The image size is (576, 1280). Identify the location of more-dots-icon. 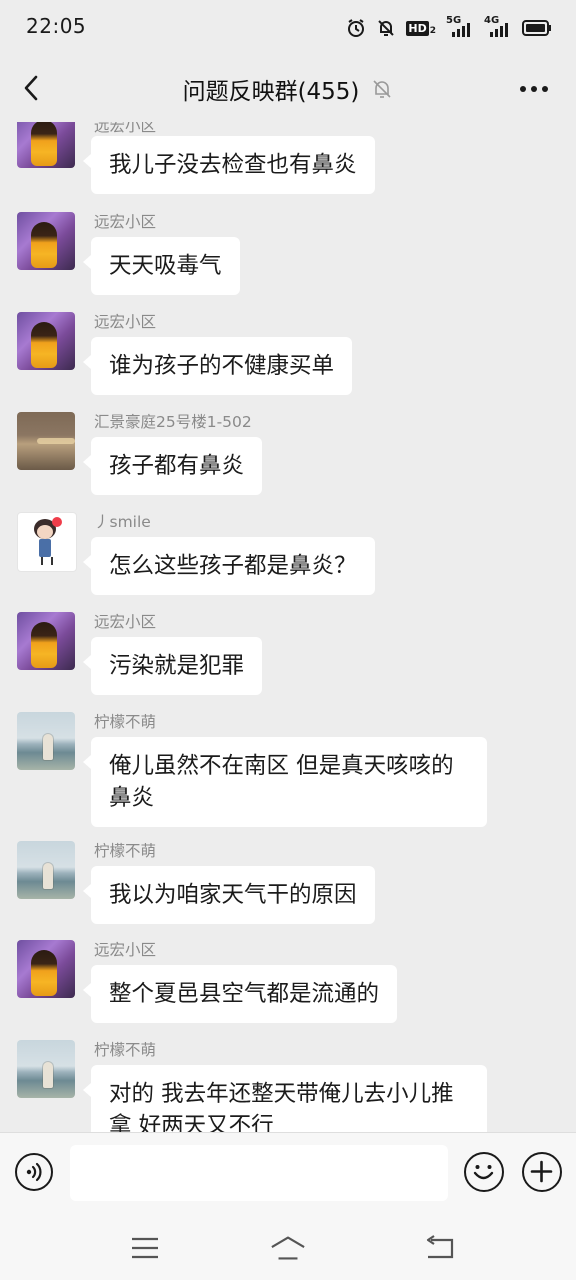
(534, 89).